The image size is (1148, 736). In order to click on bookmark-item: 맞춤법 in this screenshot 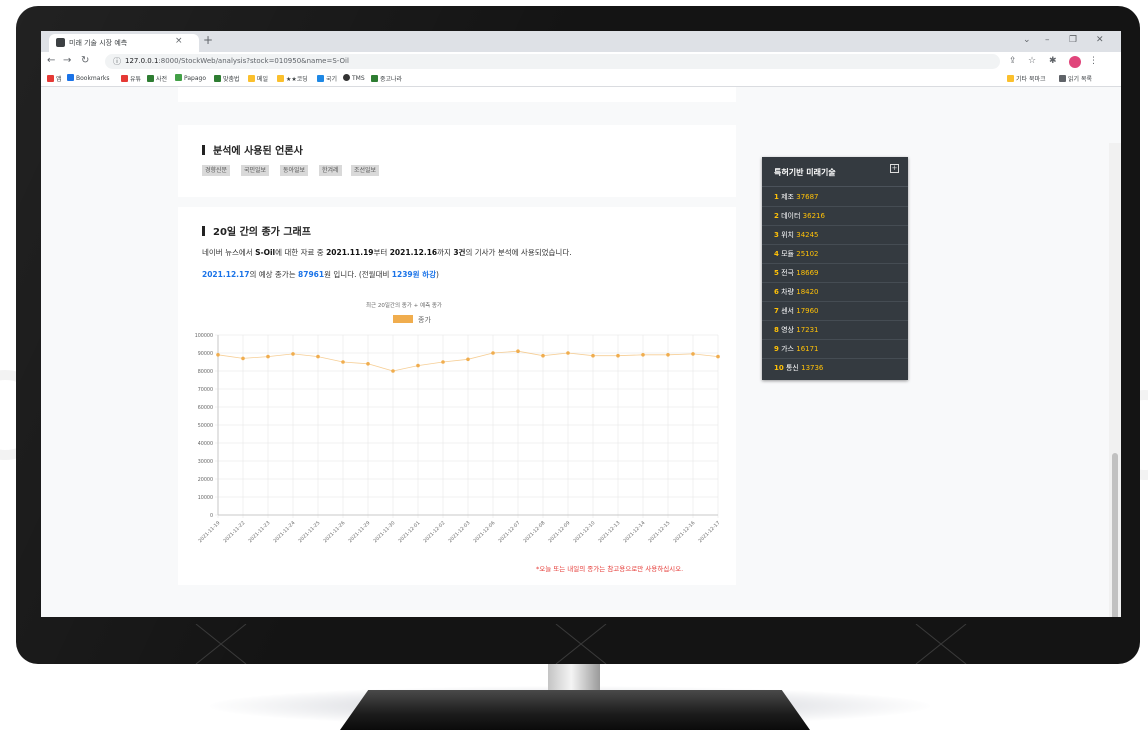, I will do `click(227, 78)`.